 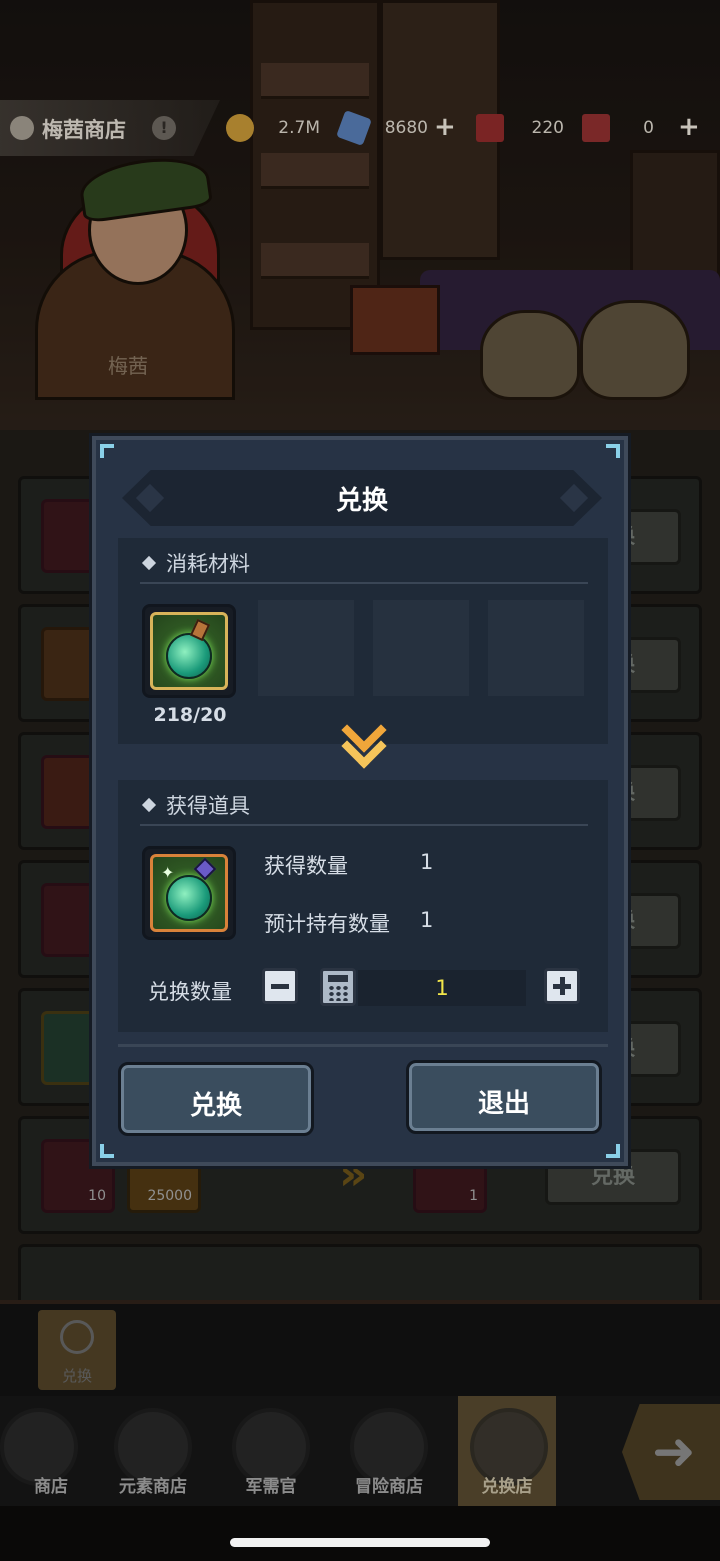 I want to click on sparkle-icon: ✦, so click(x=168, y=872).